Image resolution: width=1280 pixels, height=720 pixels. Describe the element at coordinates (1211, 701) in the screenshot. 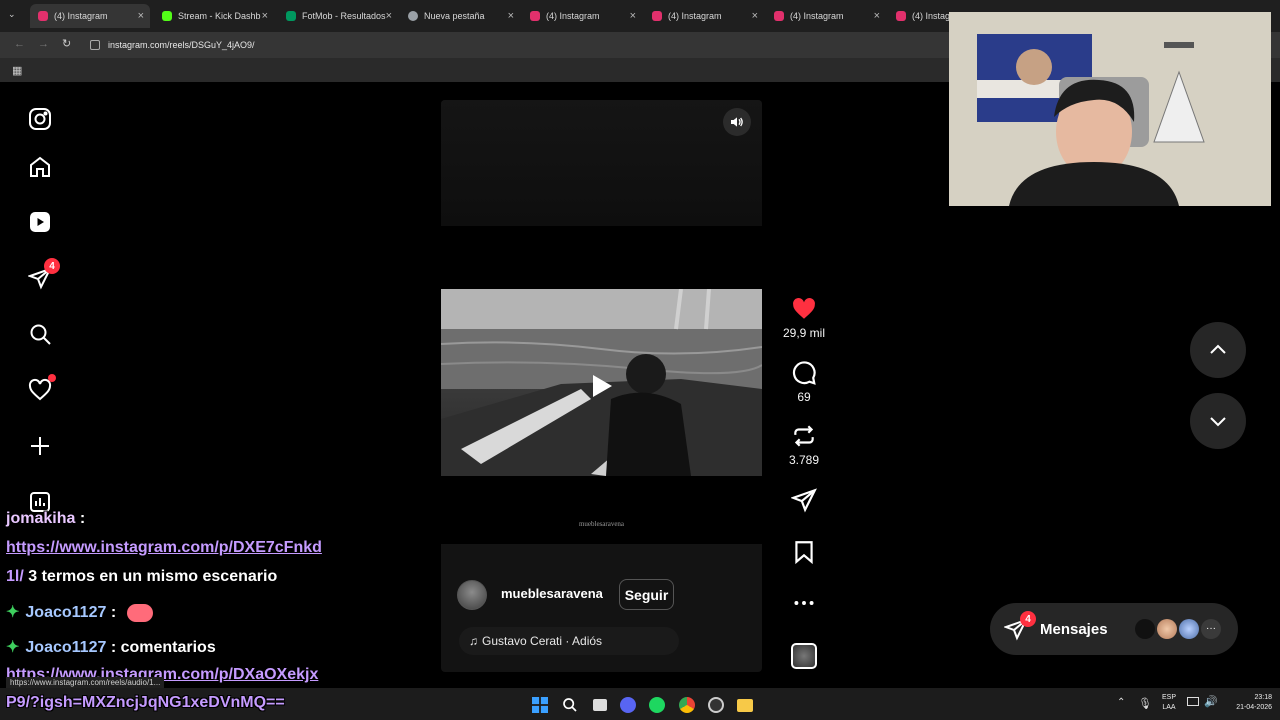

I see `volume-icon: 🔊` at that location.